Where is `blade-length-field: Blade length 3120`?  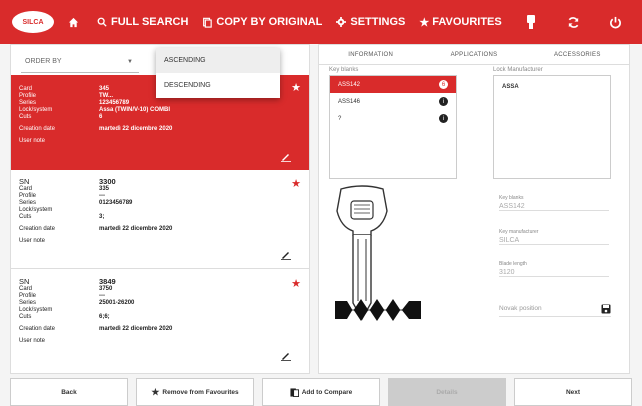 blade-length-field: Blade length 3120 is located at coordinates (554, 269).